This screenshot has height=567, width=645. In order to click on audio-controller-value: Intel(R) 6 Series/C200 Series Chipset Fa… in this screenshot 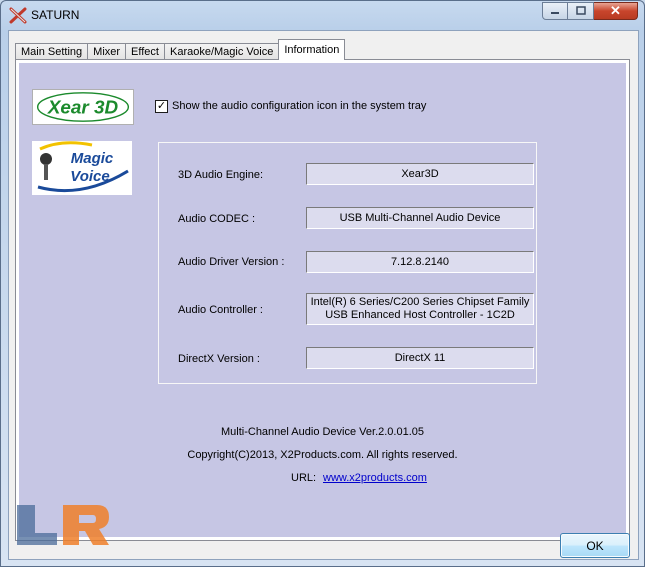, I will do `click(420, 309)`.